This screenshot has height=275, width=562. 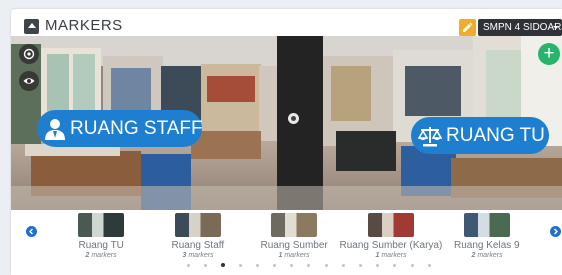 I want to click on carousel-prev-button, so click(x=31, y=231).